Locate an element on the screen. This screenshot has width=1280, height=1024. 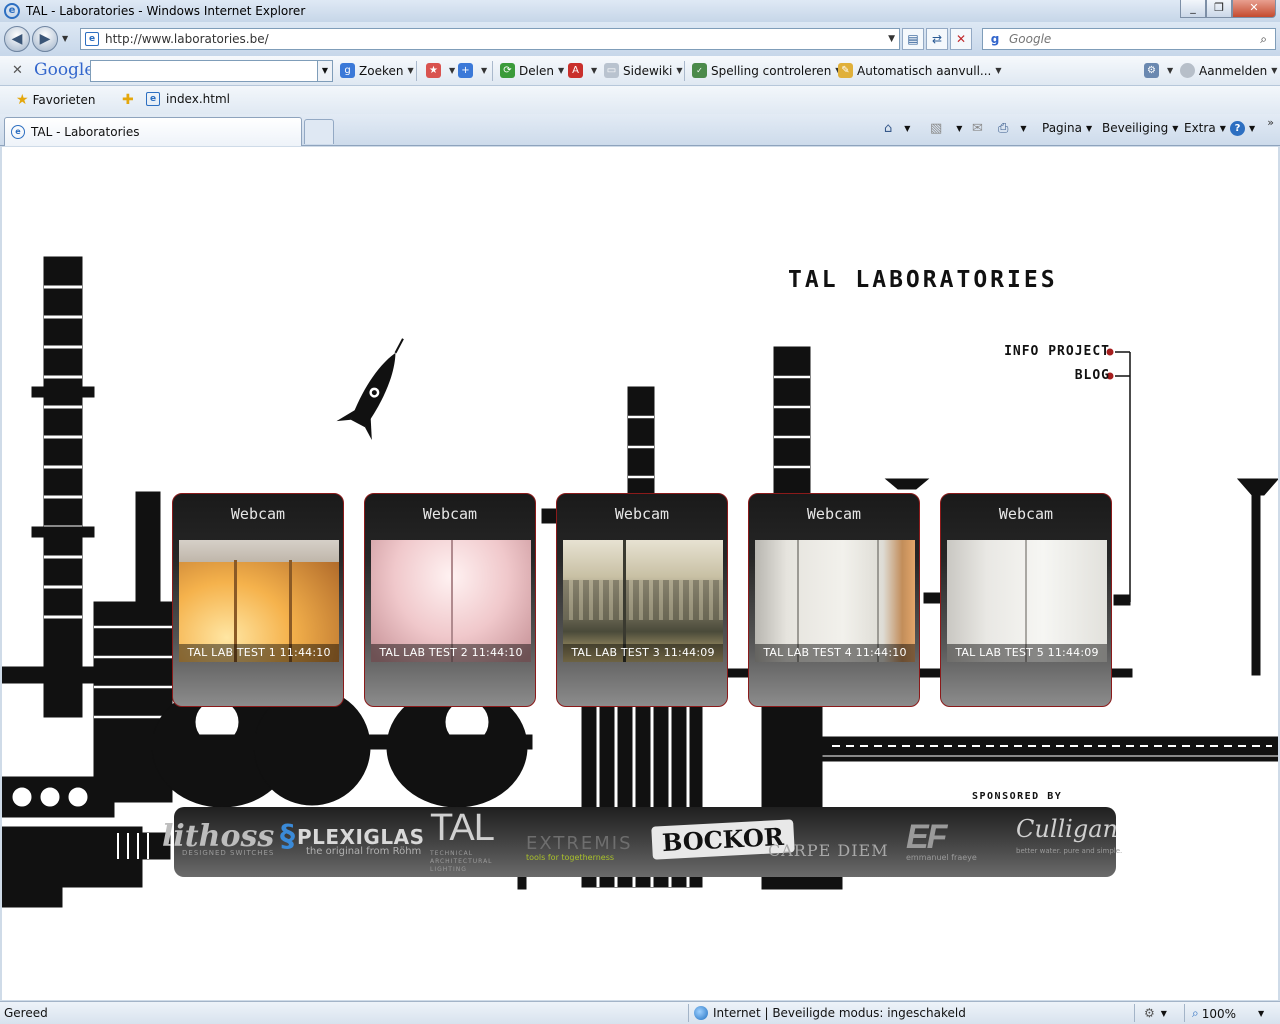
ie-logo-icon: e is located at coordinates (12, 11).